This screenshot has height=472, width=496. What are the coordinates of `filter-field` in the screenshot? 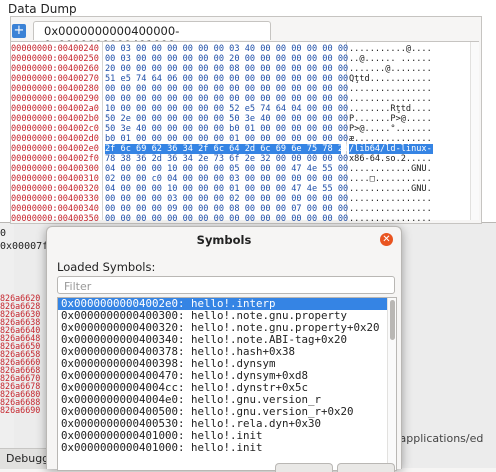 It's located at (226, 285).